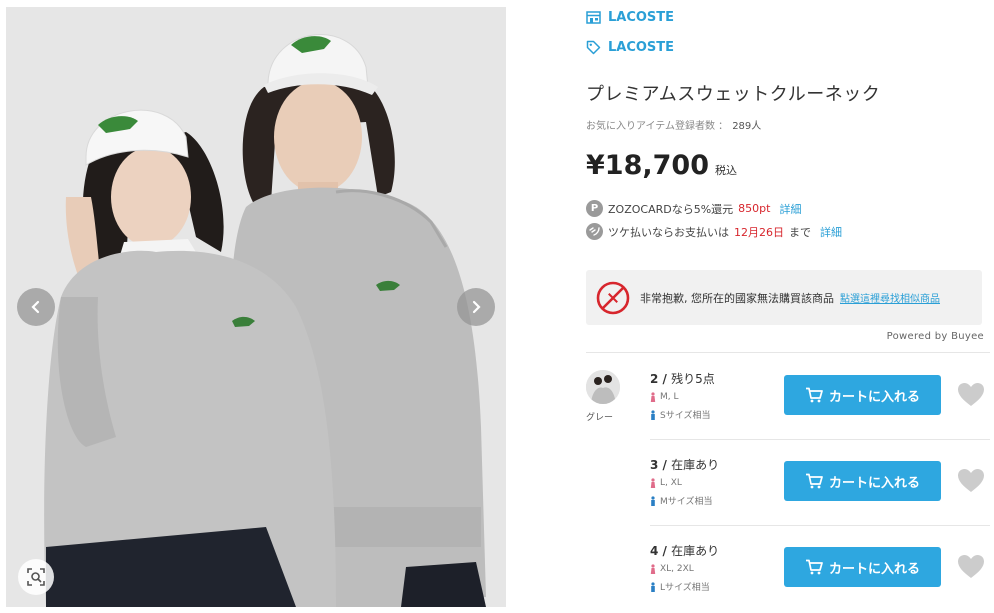 This screenshot has width=994, height=613. Describe the element at coordinates (641, 17) in the screenshot. I see `shop-name: LACOSTE` at that location.